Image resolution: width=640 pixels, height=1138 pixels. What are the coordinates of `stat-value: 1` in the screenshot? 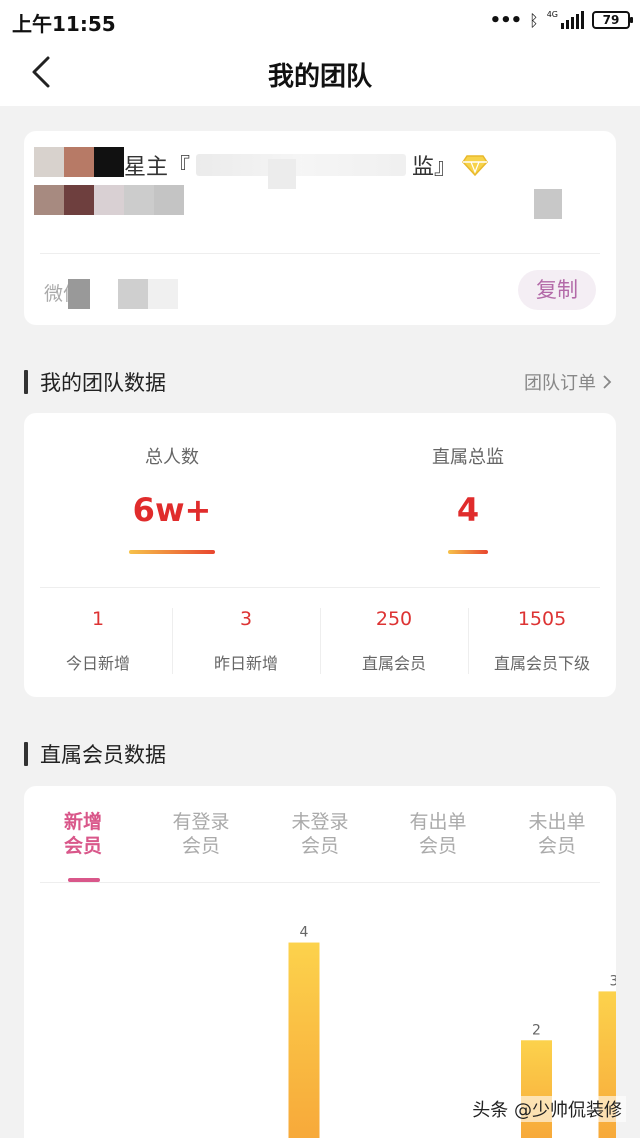 It's located at (98, 619).